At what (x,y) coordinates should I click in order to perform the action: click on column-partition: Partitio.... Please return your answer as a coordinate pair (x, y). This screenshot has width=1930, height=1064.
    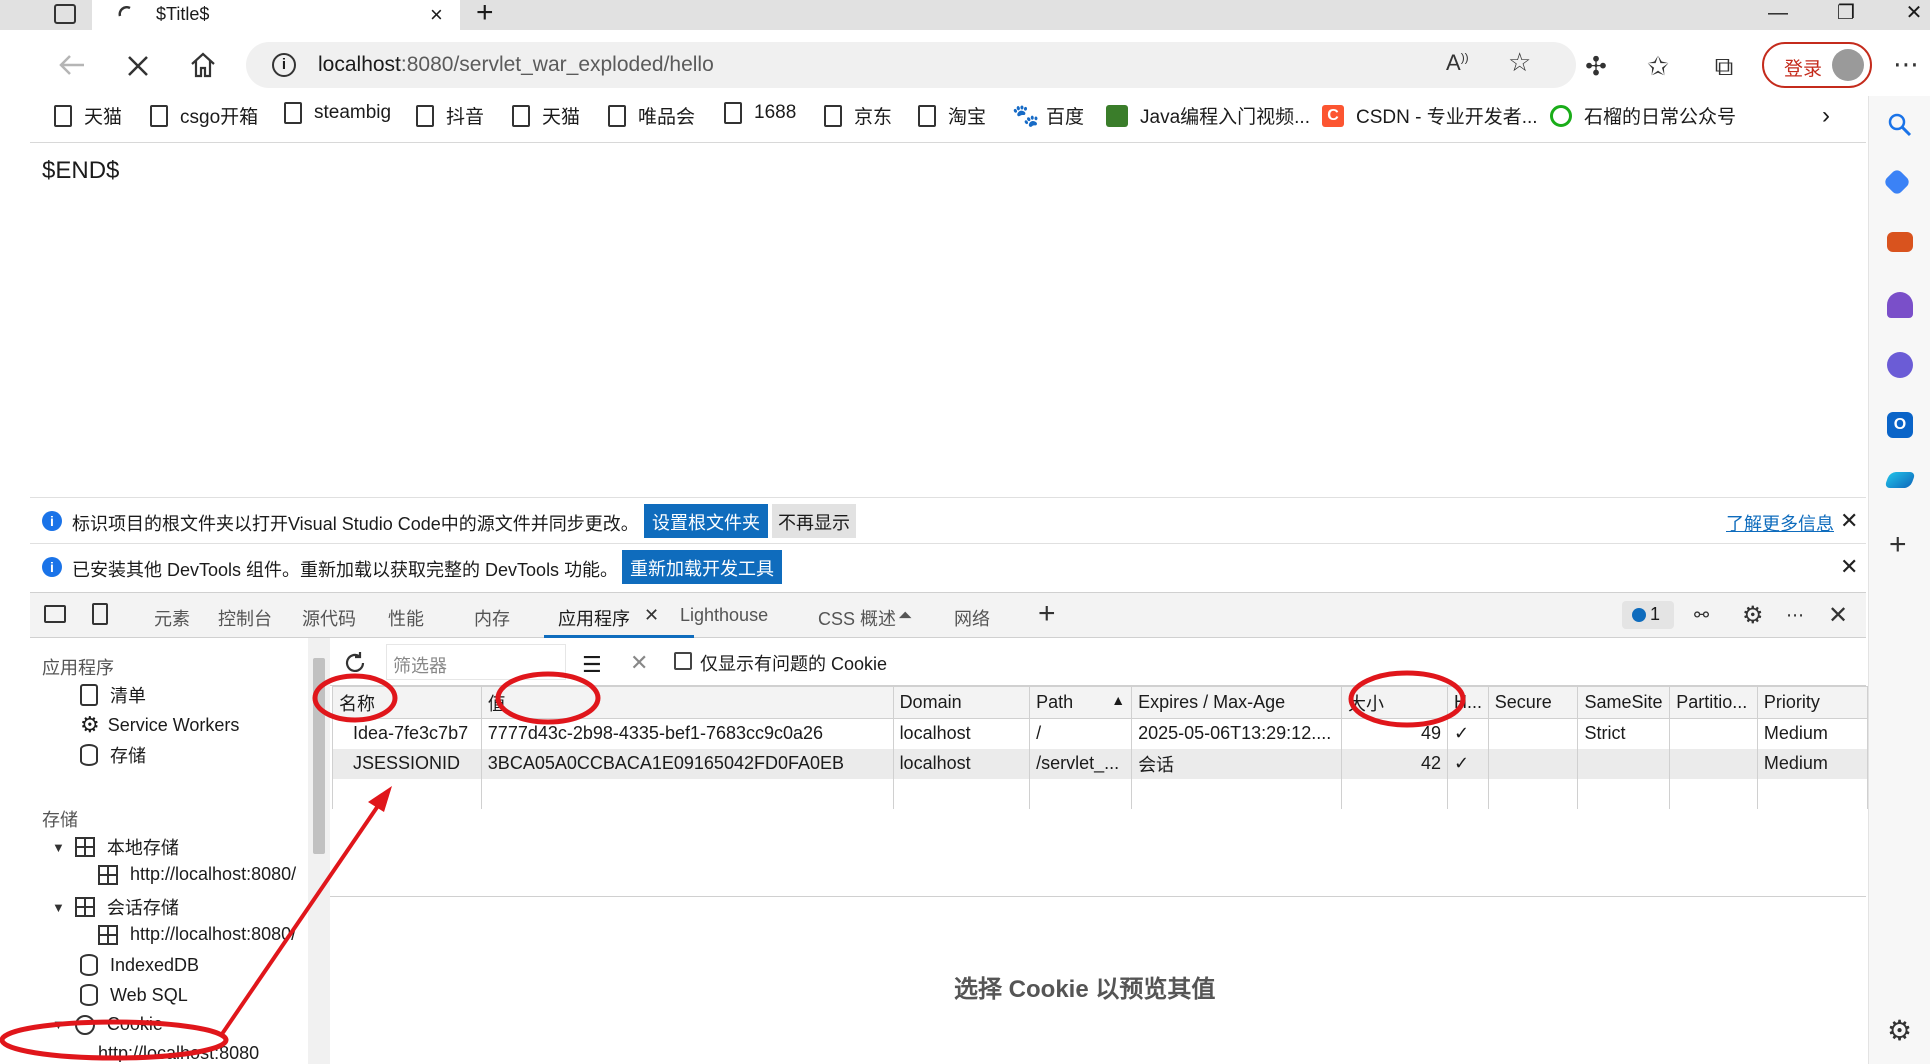
    Looking at the image, I should click on (1713, 702).